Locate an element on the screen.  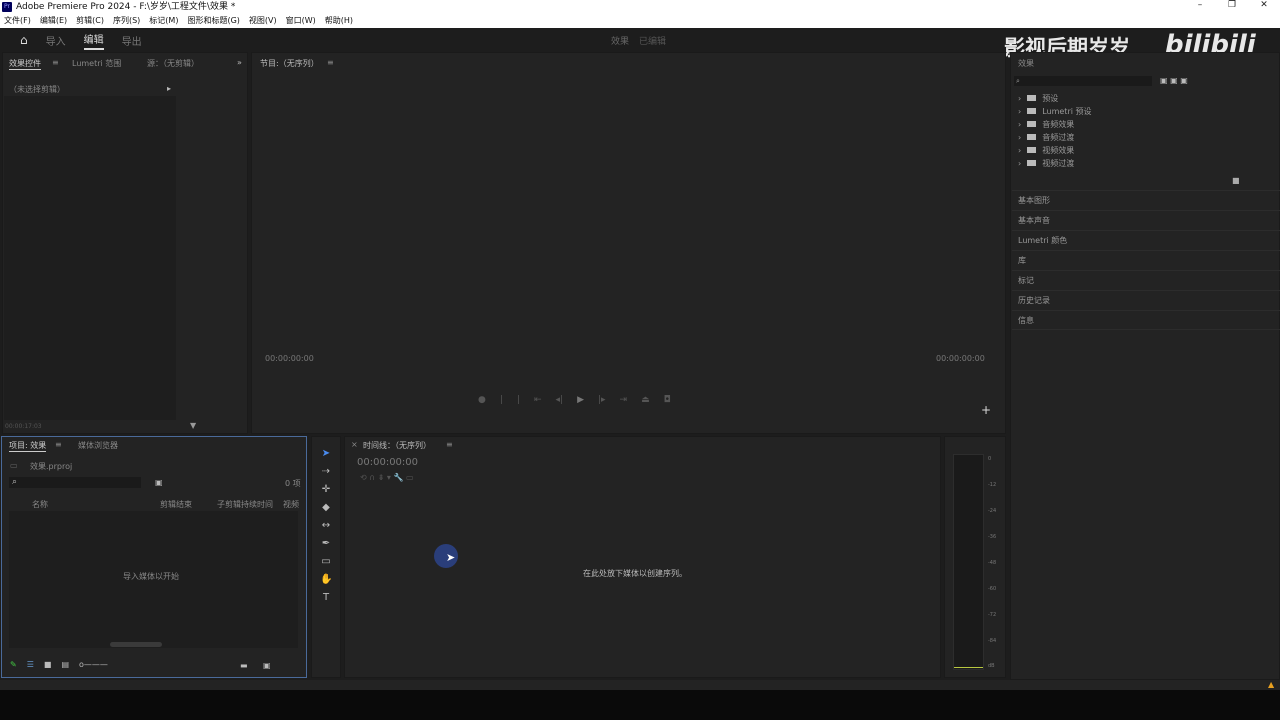
tab-source: 源：（无剪辑） is located at coordinates (173, 63).